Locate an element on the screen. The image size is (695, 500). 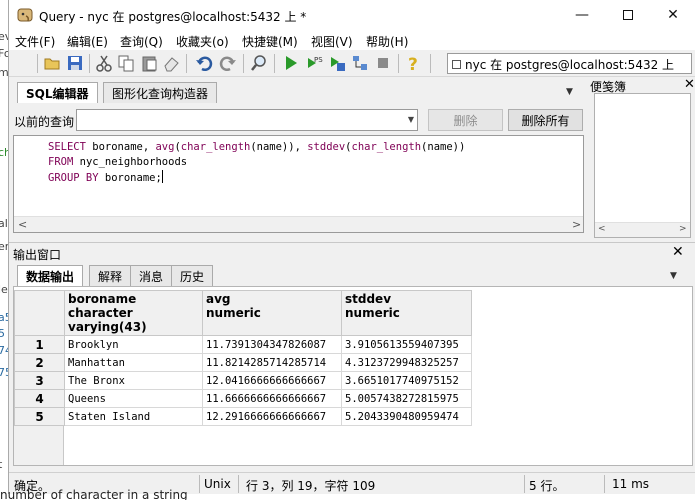
table-cell: 12.2916666666666667 is located at coordinates (272, 416).